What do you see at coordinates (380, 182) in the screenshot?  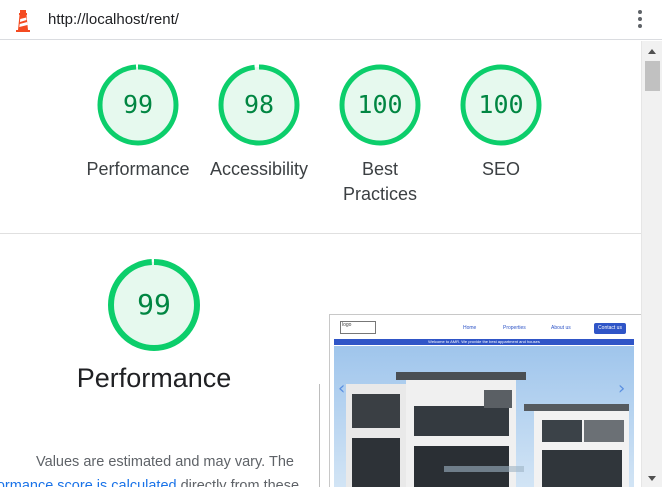 I see `gauge-label: Best Practices` at bounding box center [380, 182].